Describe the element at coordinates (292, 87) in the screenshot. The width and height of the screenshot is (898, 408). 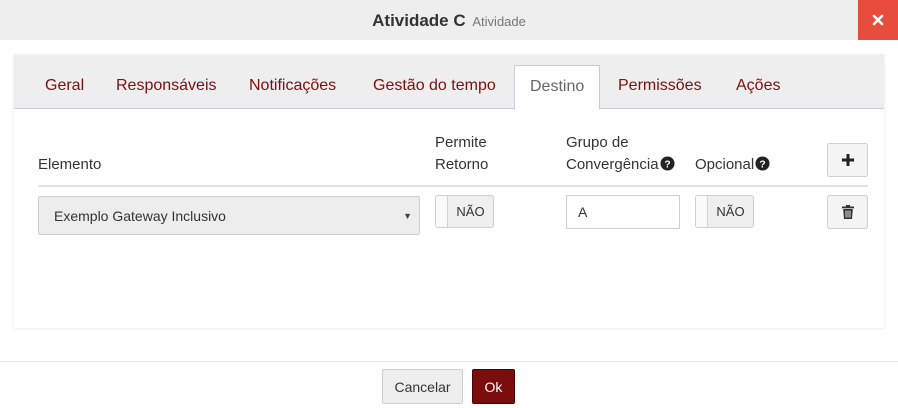
I see `tab-notificacoes: Notificações` at that location.